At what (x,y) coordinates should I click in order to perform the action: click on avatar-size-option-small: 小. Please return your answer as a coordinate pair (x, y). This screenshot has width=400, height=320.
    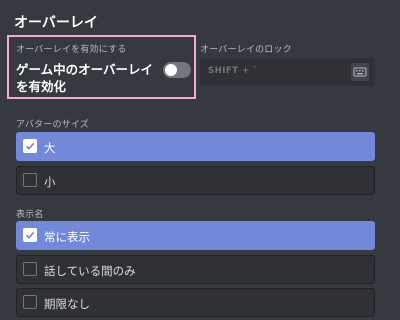
    Looking at the image, I should click on (195, 180).